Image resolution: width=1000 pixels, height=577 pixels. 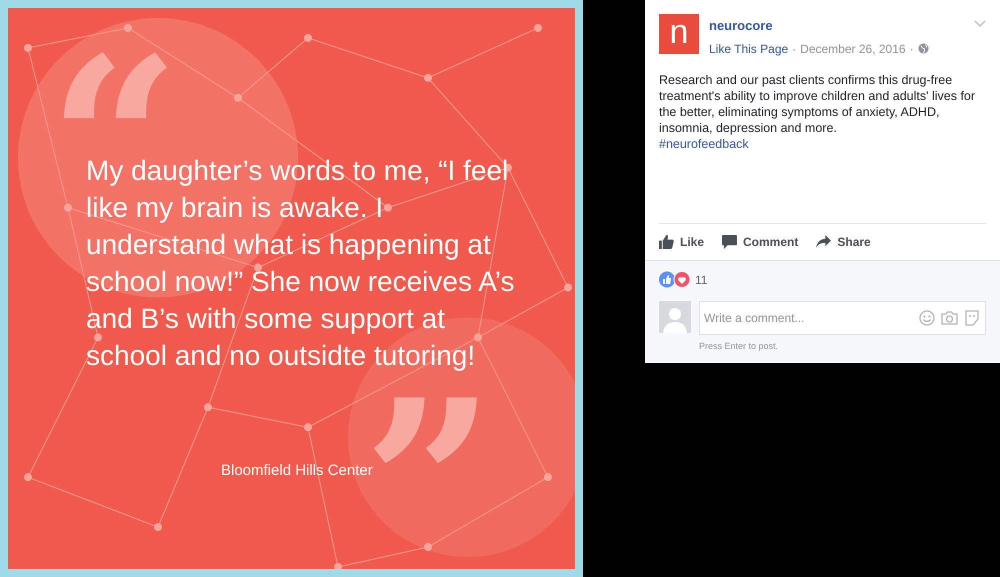 What do you see at coordinates (681, 241) in the screenshot?
I see `like-action-button: Like` at bounding box center [681, 241].